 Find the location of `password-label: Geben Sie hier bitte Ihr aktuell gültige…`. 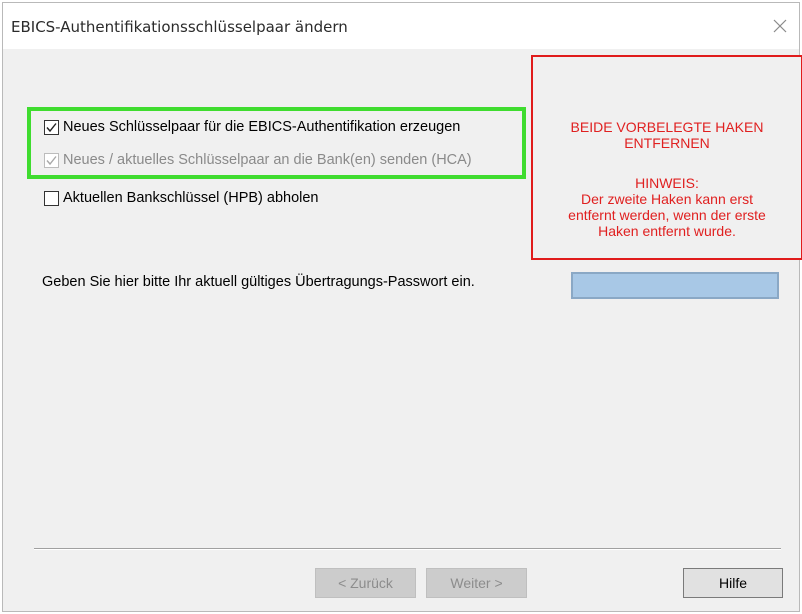

password-label: Geben Sie hier bitte Ihr aktuell gültige… is located at coordinates (258, 282).